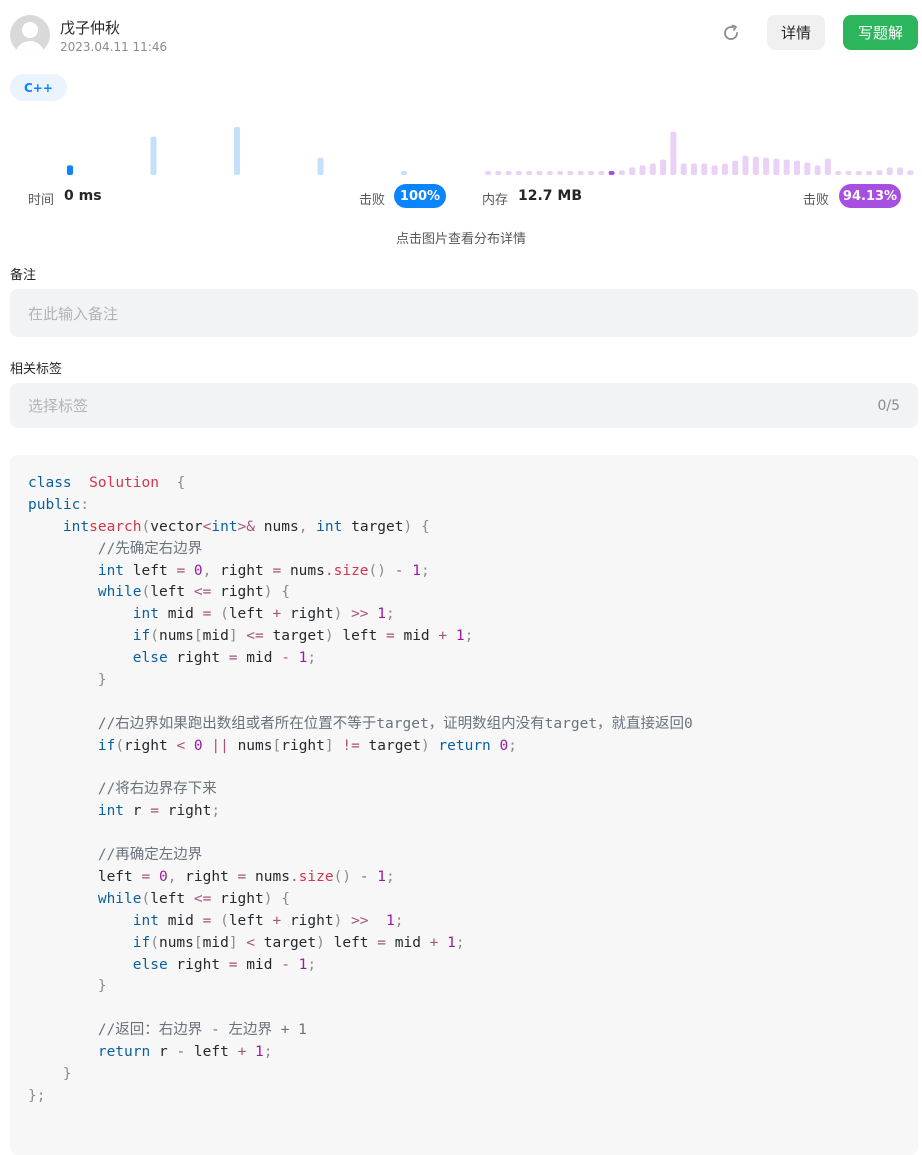 The image size is (922, 1155). Describe the element at coordinates (360, 1031) in the screenshot. I see `code-line: //返回：右边界 - 左边界 + 1` at that location.